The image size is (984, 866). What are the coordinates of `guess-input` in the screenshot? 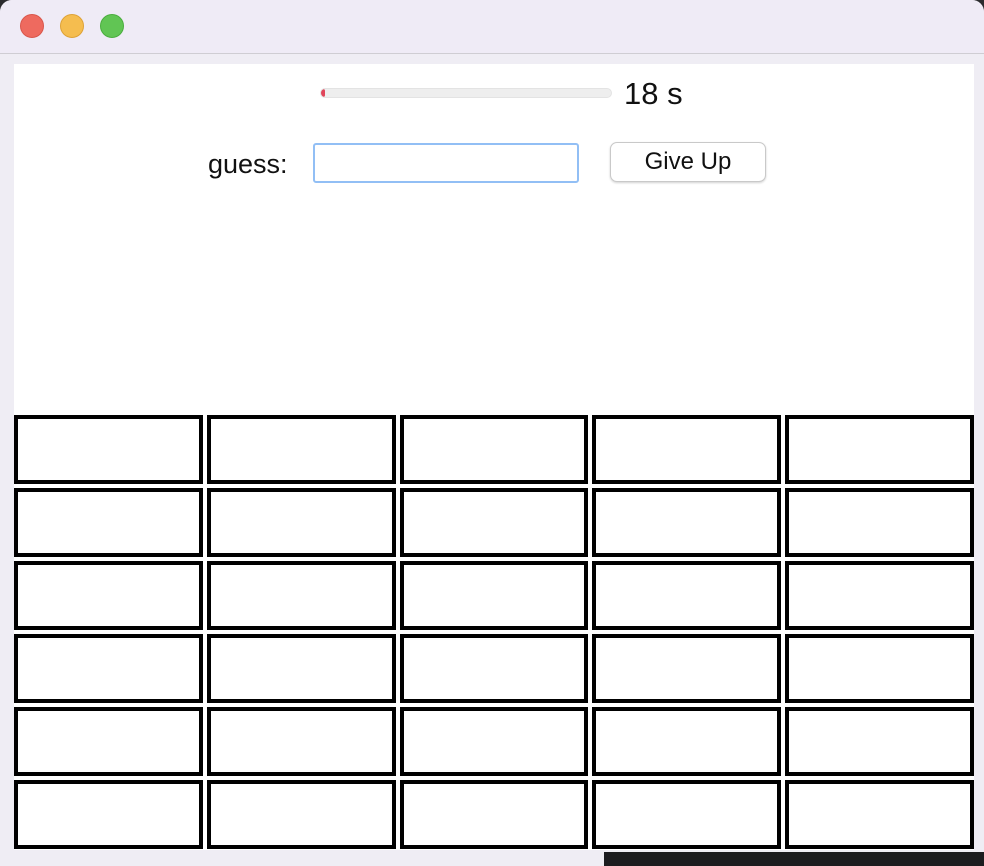 It's located at (446, 163).